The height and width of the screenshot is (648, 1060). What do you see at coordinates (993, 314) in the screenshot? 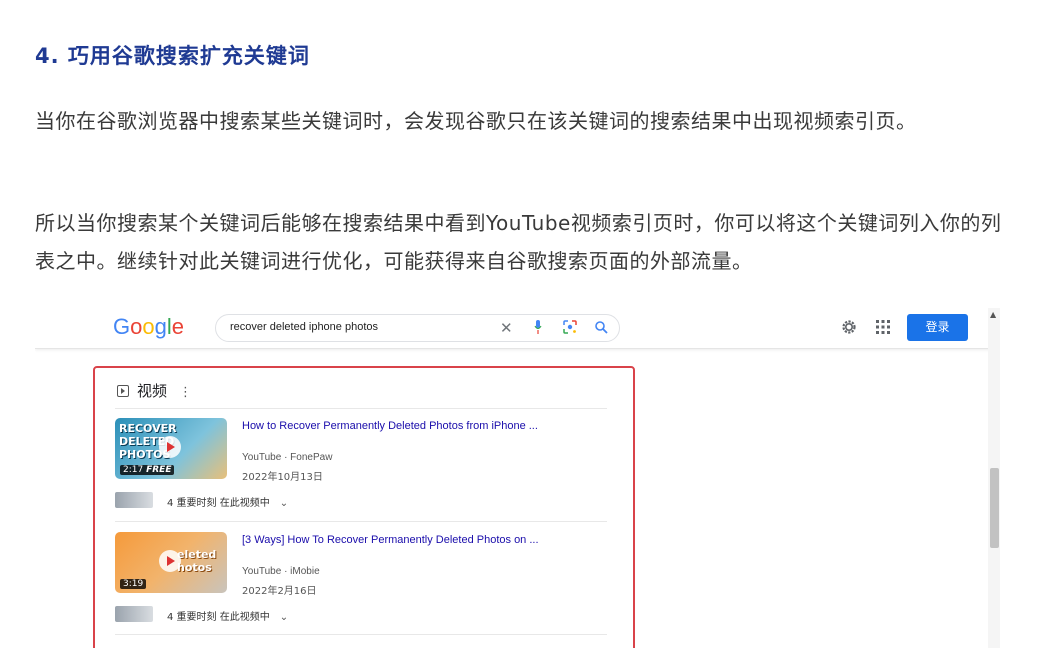
I see `scroll-up-arrow-icon: ▲` at bounding box center [993, 314].